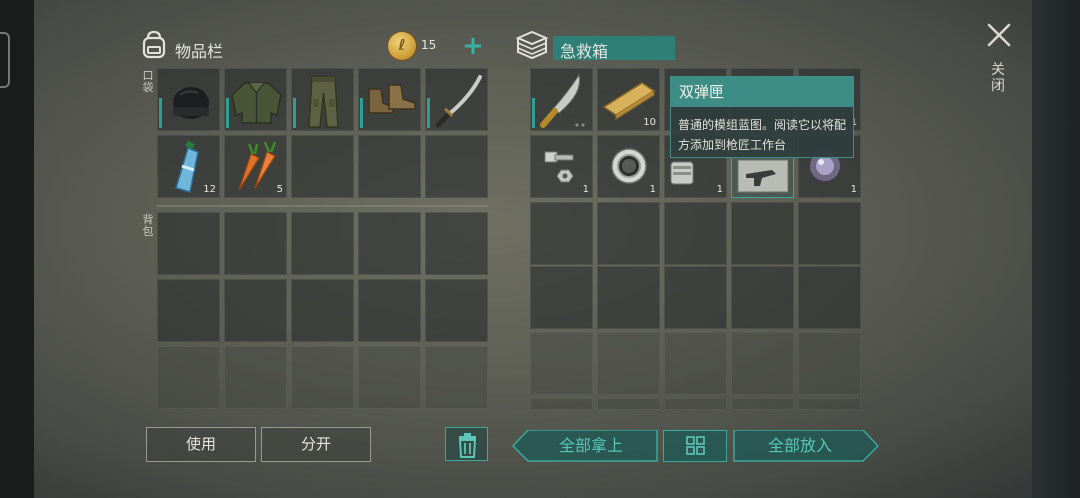 Image resolution: width=1080 pixels, height=498 pixels. I want to click on tooltip-title: 双弹匣, so click(762, 92).